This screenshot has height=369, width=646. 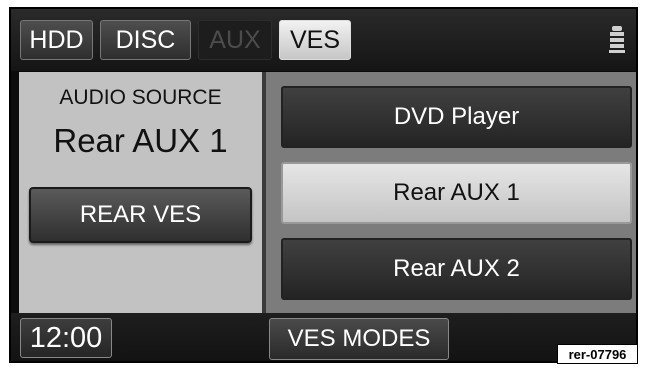 What do you see at coordinates (140, 215) in the screenshot?
I see `rear-ves-button: REAR VES` at bounding box center [140, 215].